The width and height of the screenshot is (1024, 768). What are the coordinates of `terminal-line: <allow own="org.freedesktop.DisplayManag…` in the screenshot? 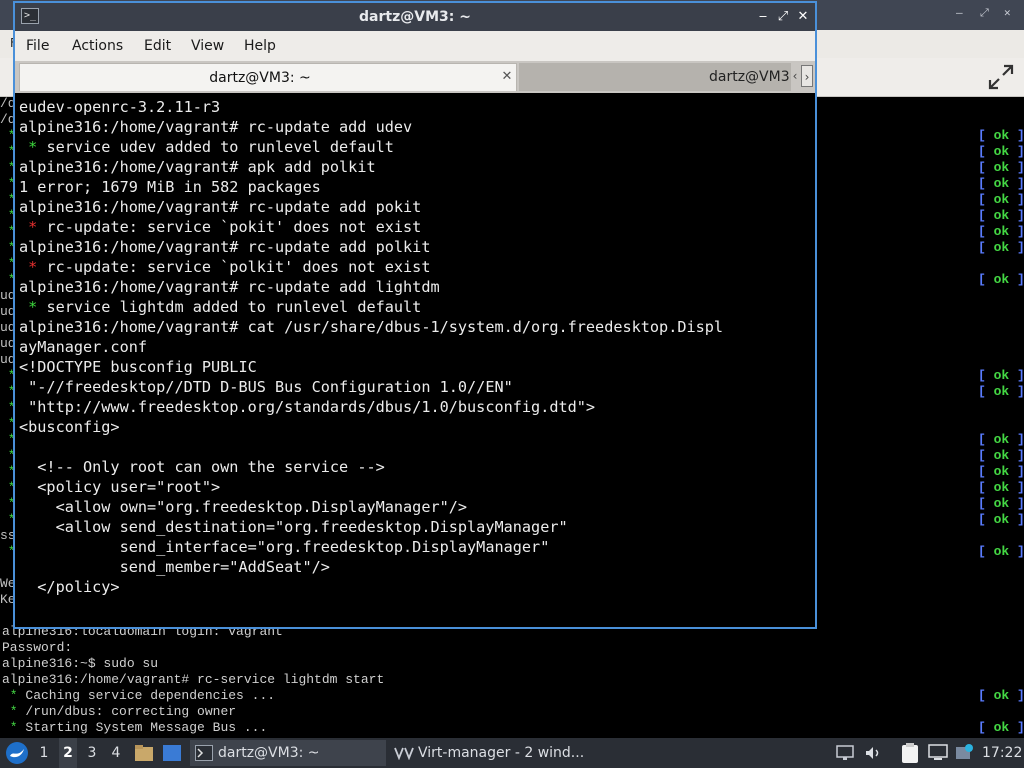 It's located at (243, 507).